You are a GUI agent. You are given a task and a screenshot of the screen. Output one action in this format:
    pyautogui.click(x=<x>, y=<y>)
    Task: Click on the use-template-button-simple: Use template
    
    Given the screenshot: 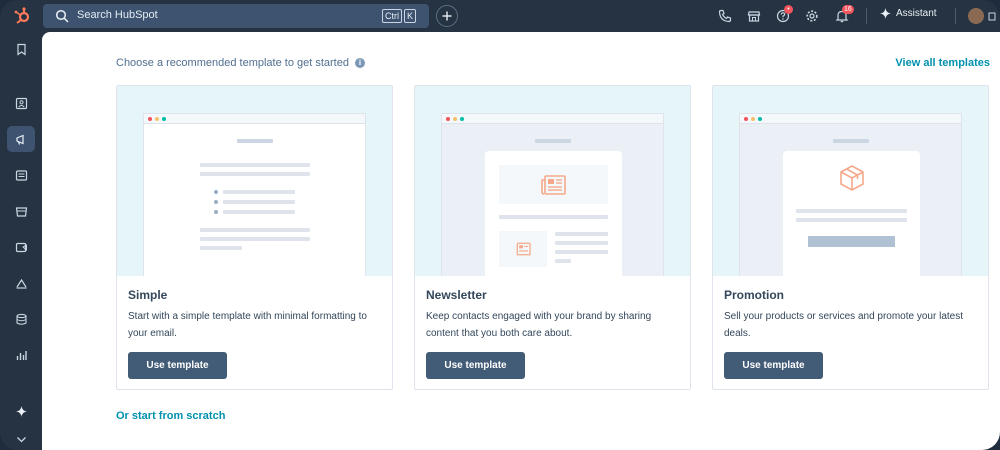 What is the action you would take?
    pyautogui.click(x=177, y=365)
    